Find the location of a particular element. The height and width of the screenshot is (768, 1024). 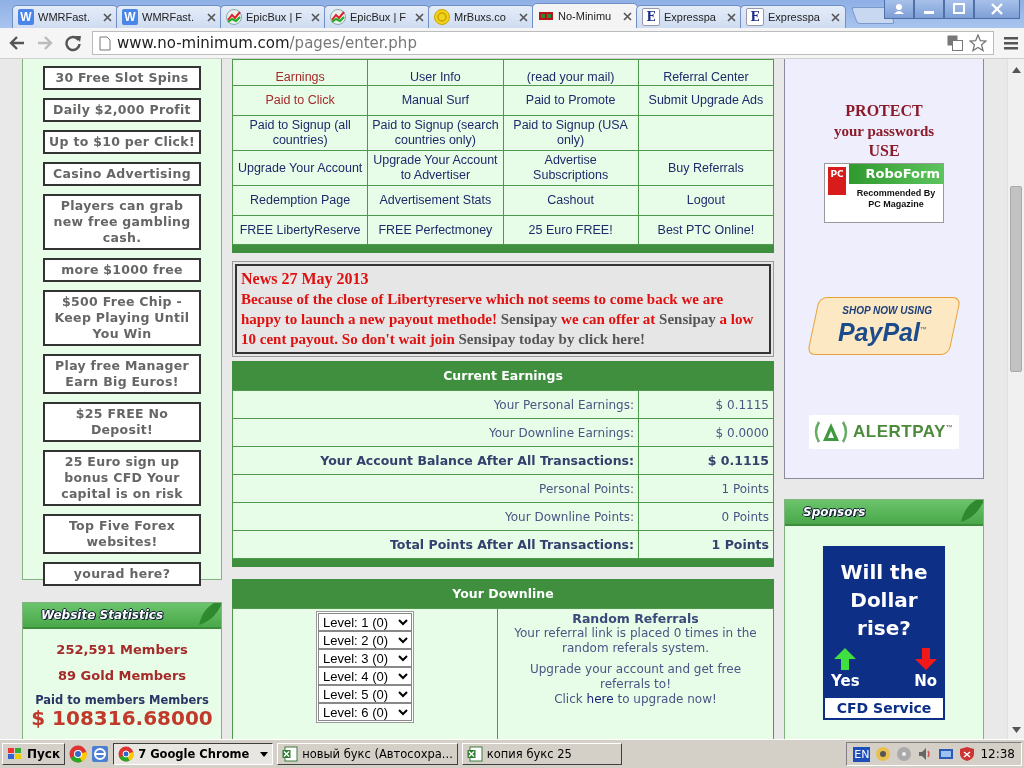

network-icon is located at coordinates (946, 754).